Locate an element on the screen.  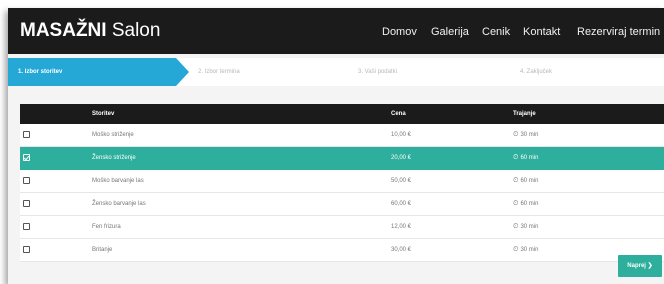
step-1-izbor-storitev: 1. Izbor storitev is located at coordinates (92, 72).